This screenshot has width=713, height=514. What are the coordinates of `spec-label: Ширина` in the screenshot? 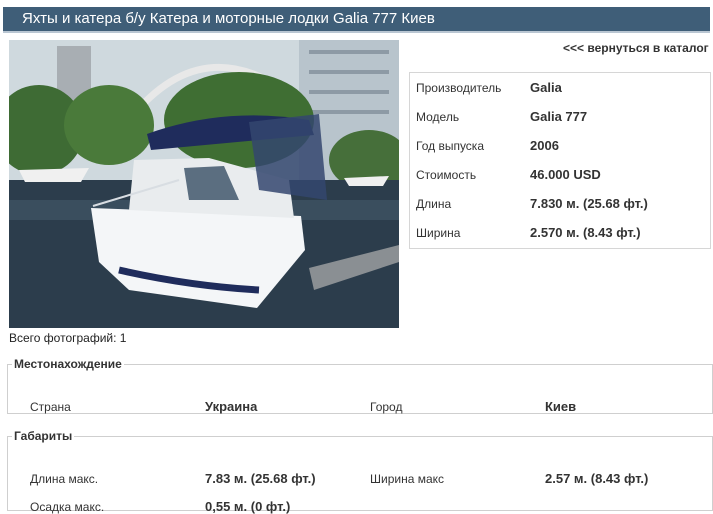 It's located at (438, 233).